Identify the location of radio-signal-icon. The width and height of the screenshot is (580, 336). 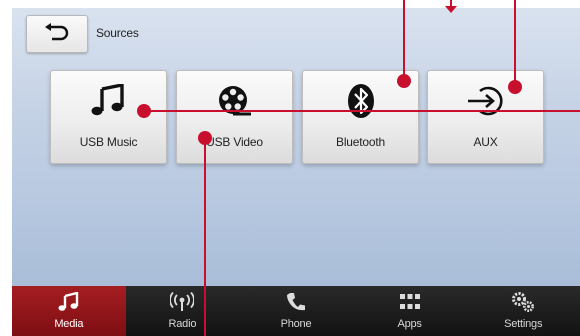
(183, 302).